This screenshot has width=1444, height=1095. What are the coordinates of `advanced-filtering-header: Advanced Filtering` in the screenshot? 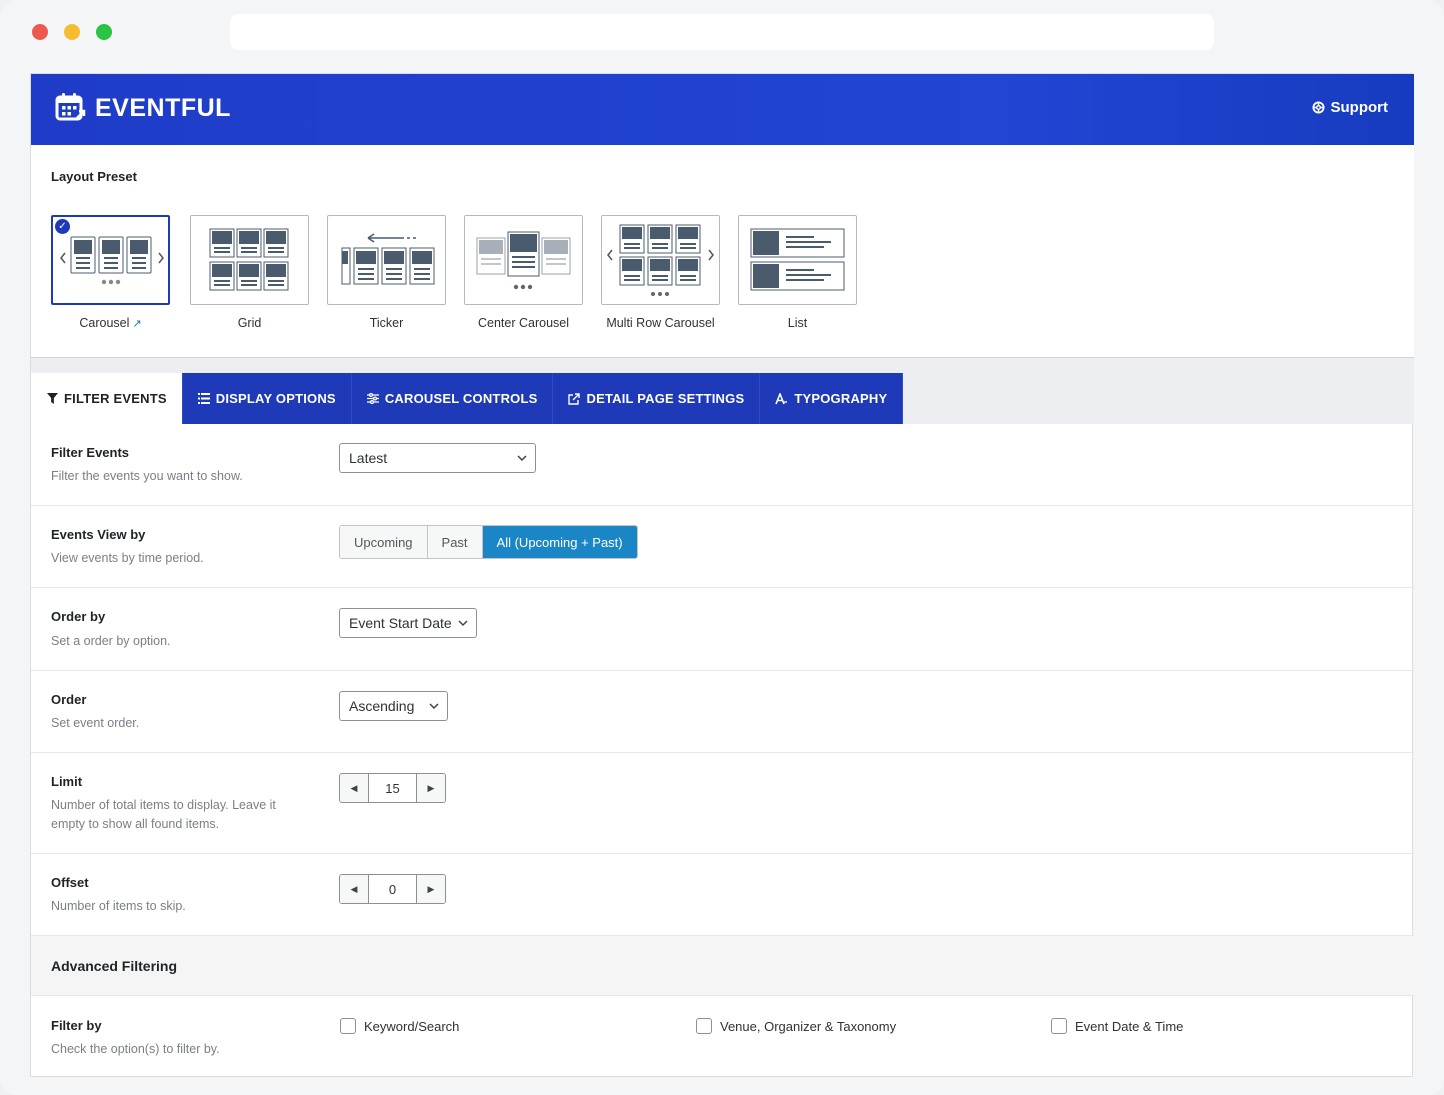 It's located at (722, 966).